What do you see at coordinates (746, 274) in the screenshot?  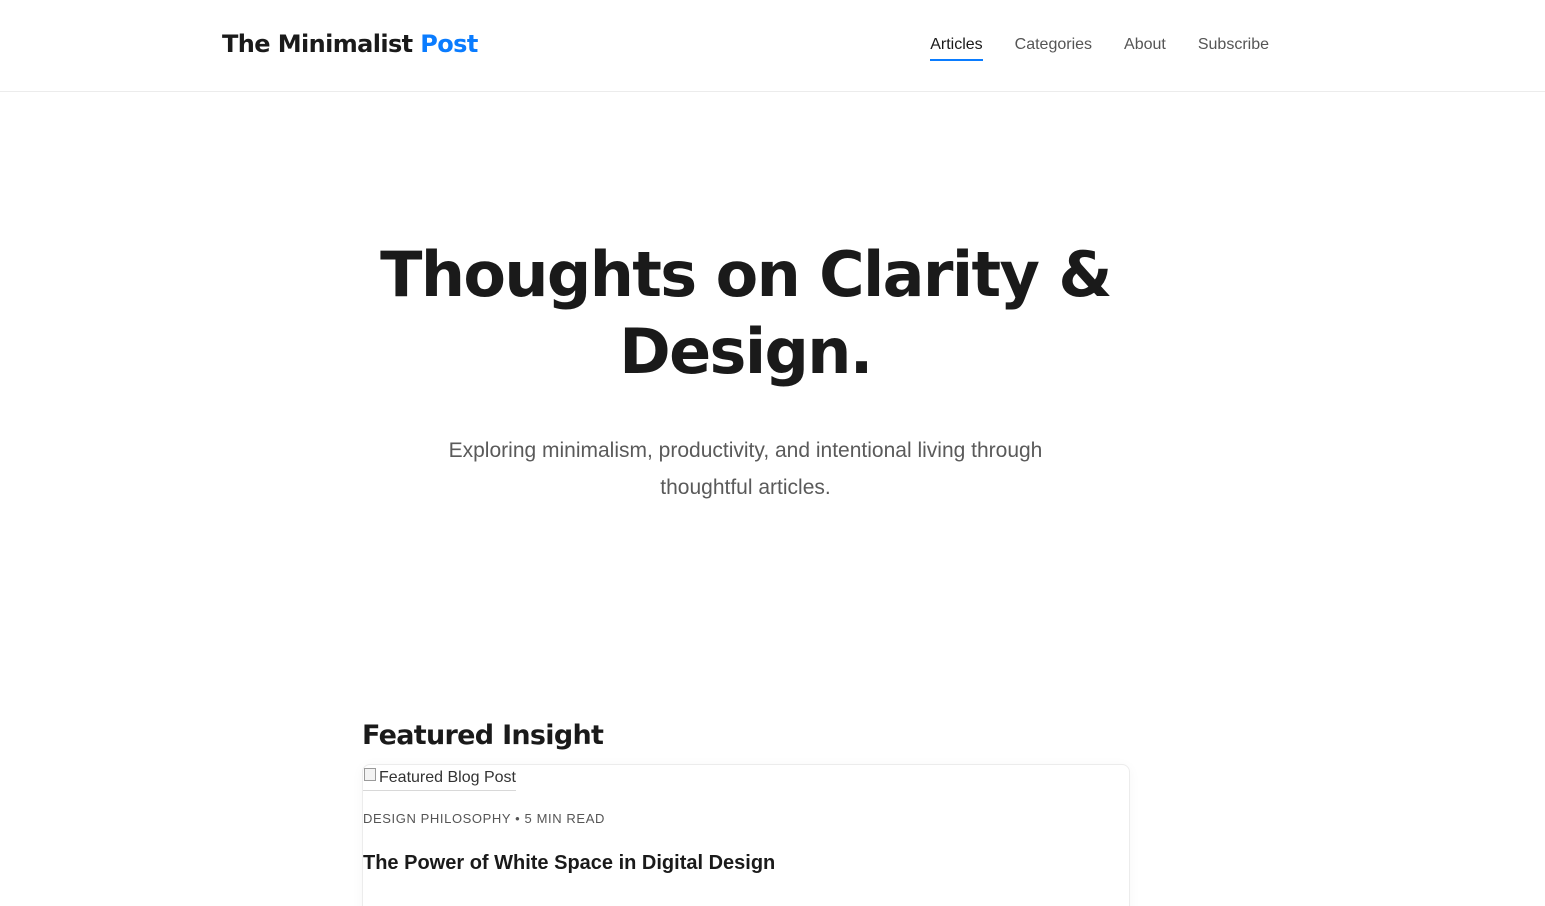 I see `hero-title-line-1: Thoughts on Clarity &` at bounding box center [746, 274].